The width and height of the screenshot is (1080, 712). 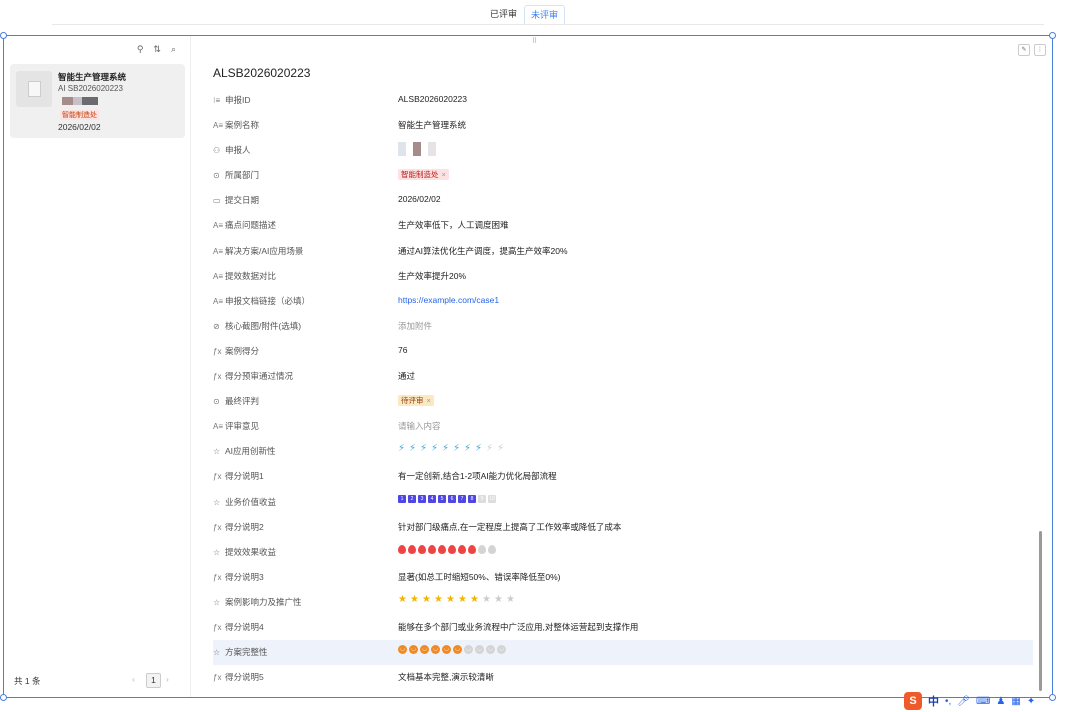 I want to click on rating-star: ★ ★ ★ ★ ★ ★ ★ ★ ★ ★, so click(x=457, y=599).